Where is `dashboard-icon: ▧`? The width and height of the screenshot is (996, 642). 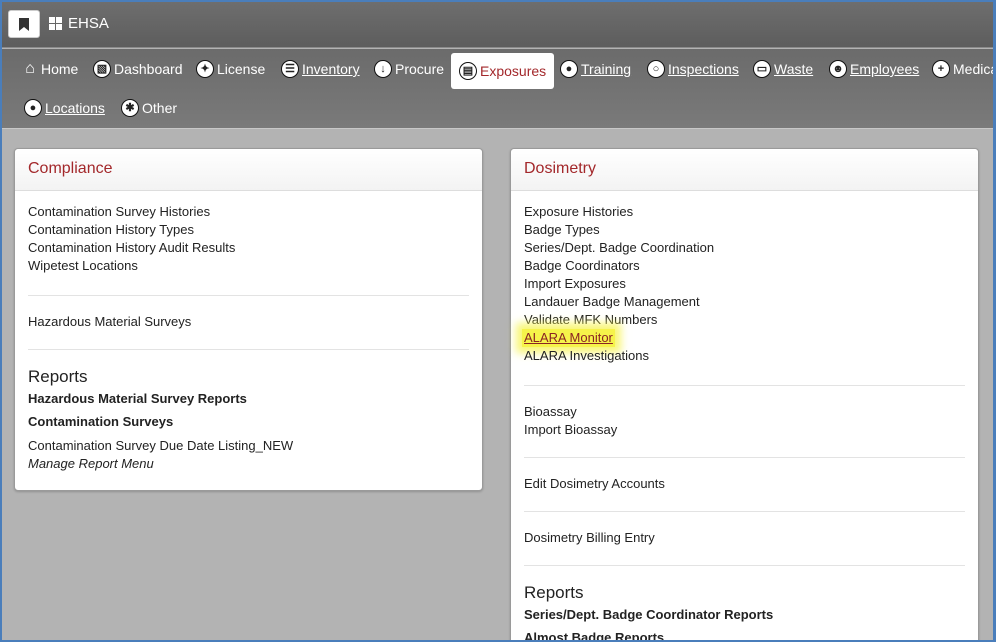 dashboard-icon: ▧ is located at coordinates (102, 69).